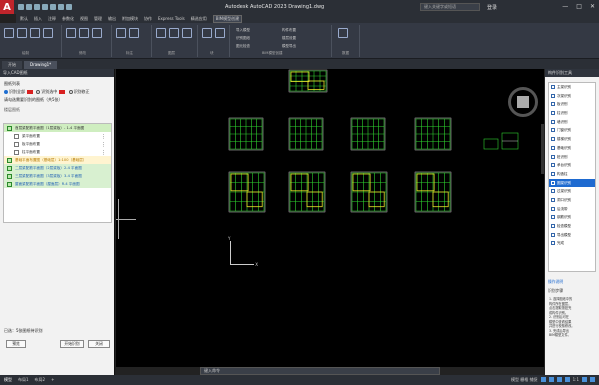 This screenshot has width=599, height=385. What do you see at coordinates (22, 33) in the screenshot?
I see `polyline-icon` at bounding box center [22, 33].